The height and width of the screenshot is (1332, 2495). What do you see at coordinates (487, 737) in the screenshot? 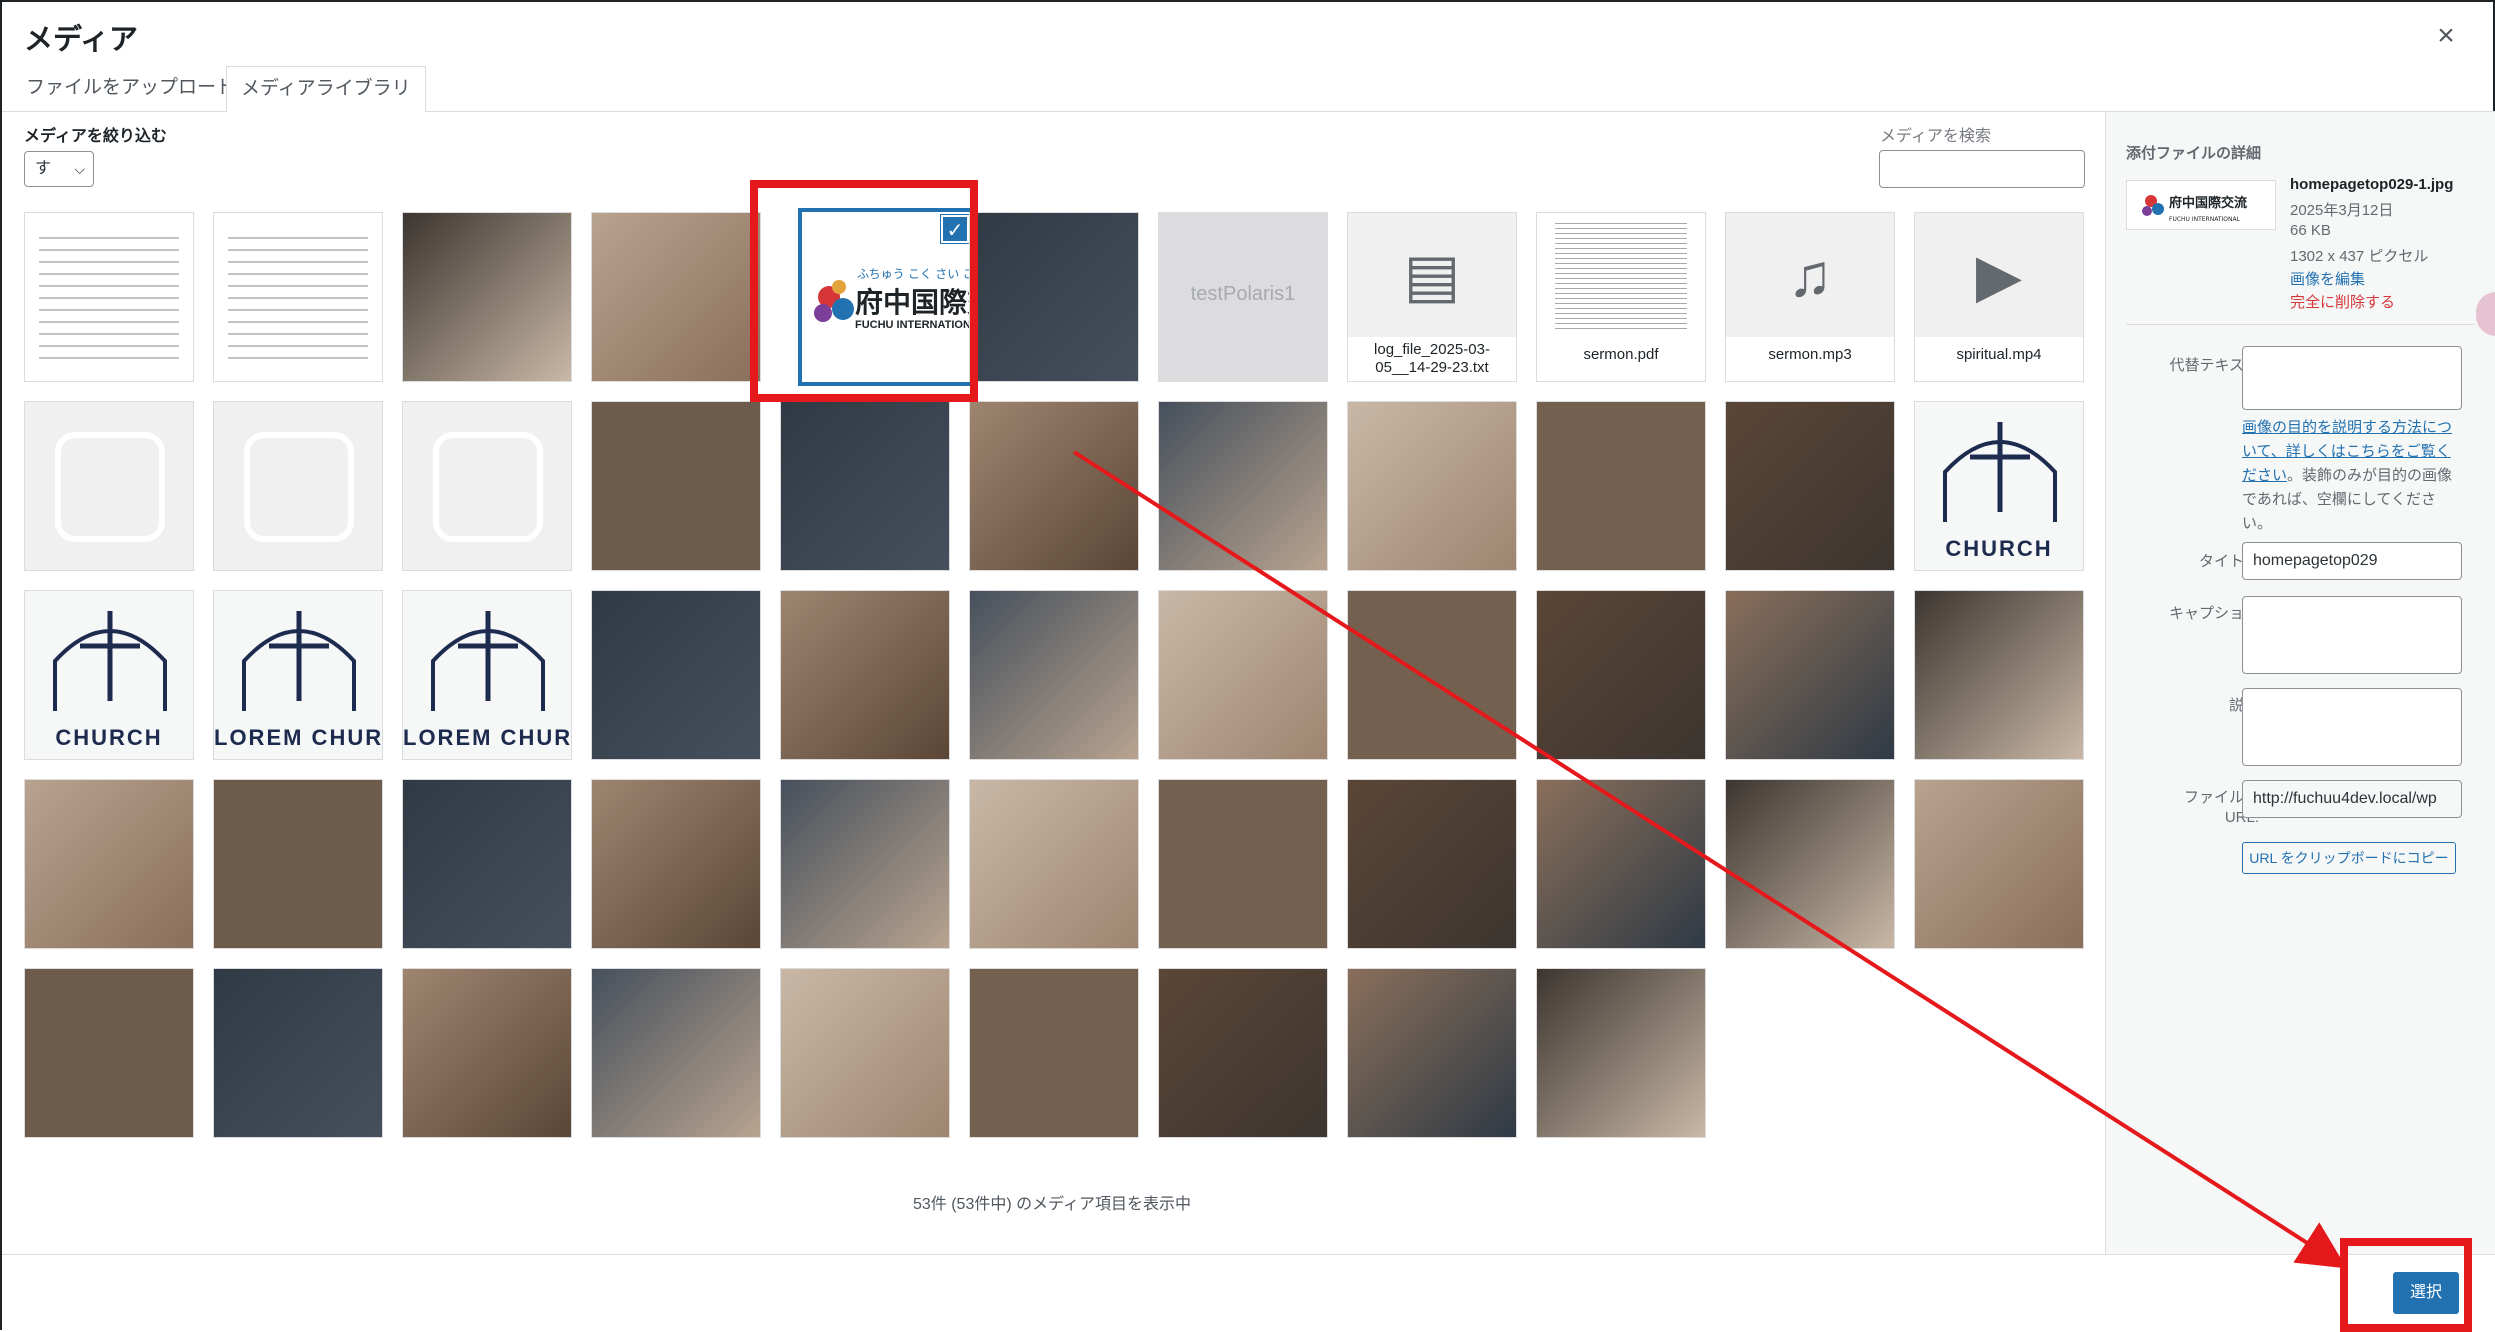
I see `church-logo-text: LOREM CHURC` at bounding box center [487, 737].